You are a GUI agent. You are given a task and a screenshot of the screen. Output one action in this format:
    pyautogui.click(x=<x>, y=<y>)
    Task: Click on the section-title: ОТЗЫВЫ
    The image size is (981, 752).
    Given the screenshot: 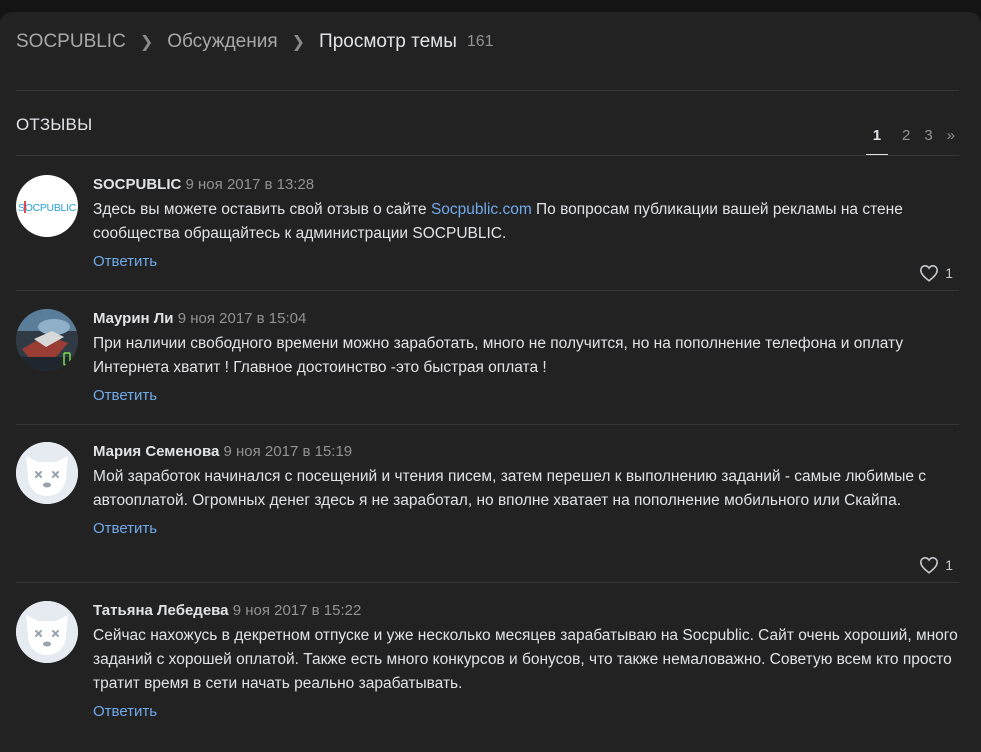 What is the action you would take?
    pyautogui.click(x=54, y=124)
    